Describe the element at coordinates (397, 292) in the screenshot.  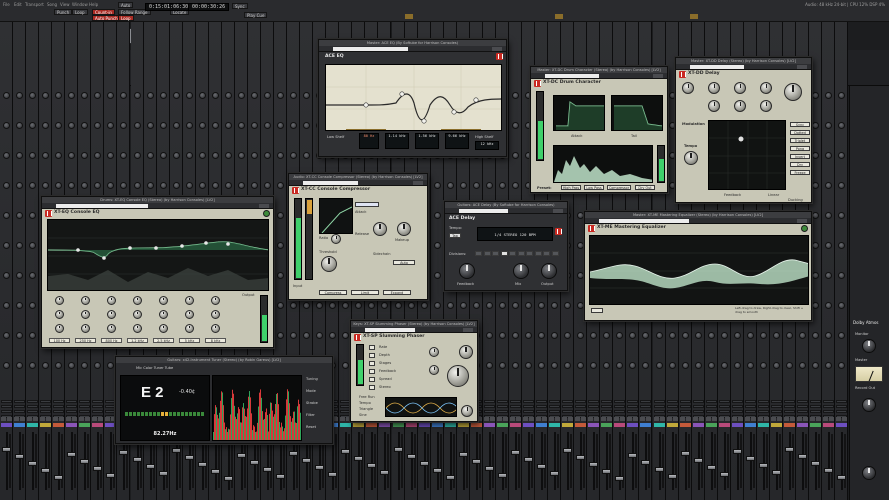
I see `expand-mode-button: Expand` at that location.